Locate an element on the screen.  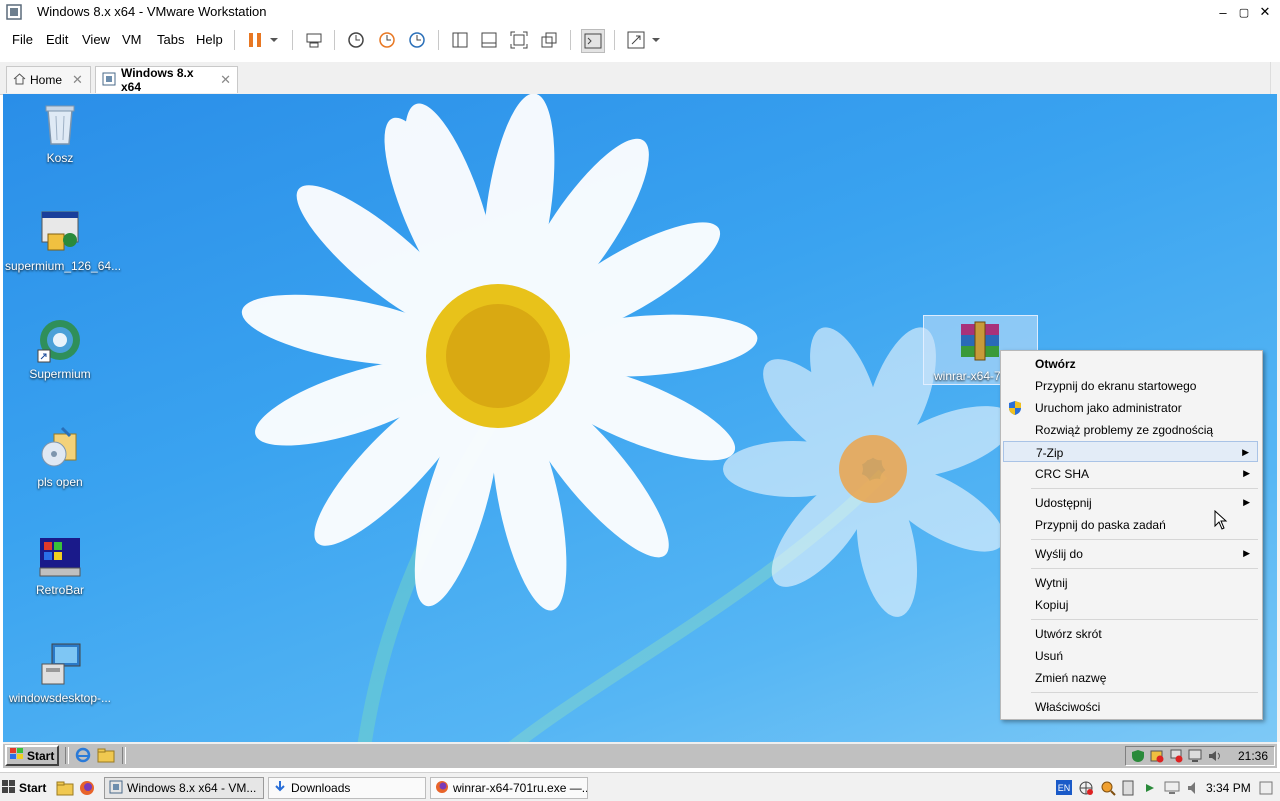
volume-icon is located at coordinates (1214, 757).